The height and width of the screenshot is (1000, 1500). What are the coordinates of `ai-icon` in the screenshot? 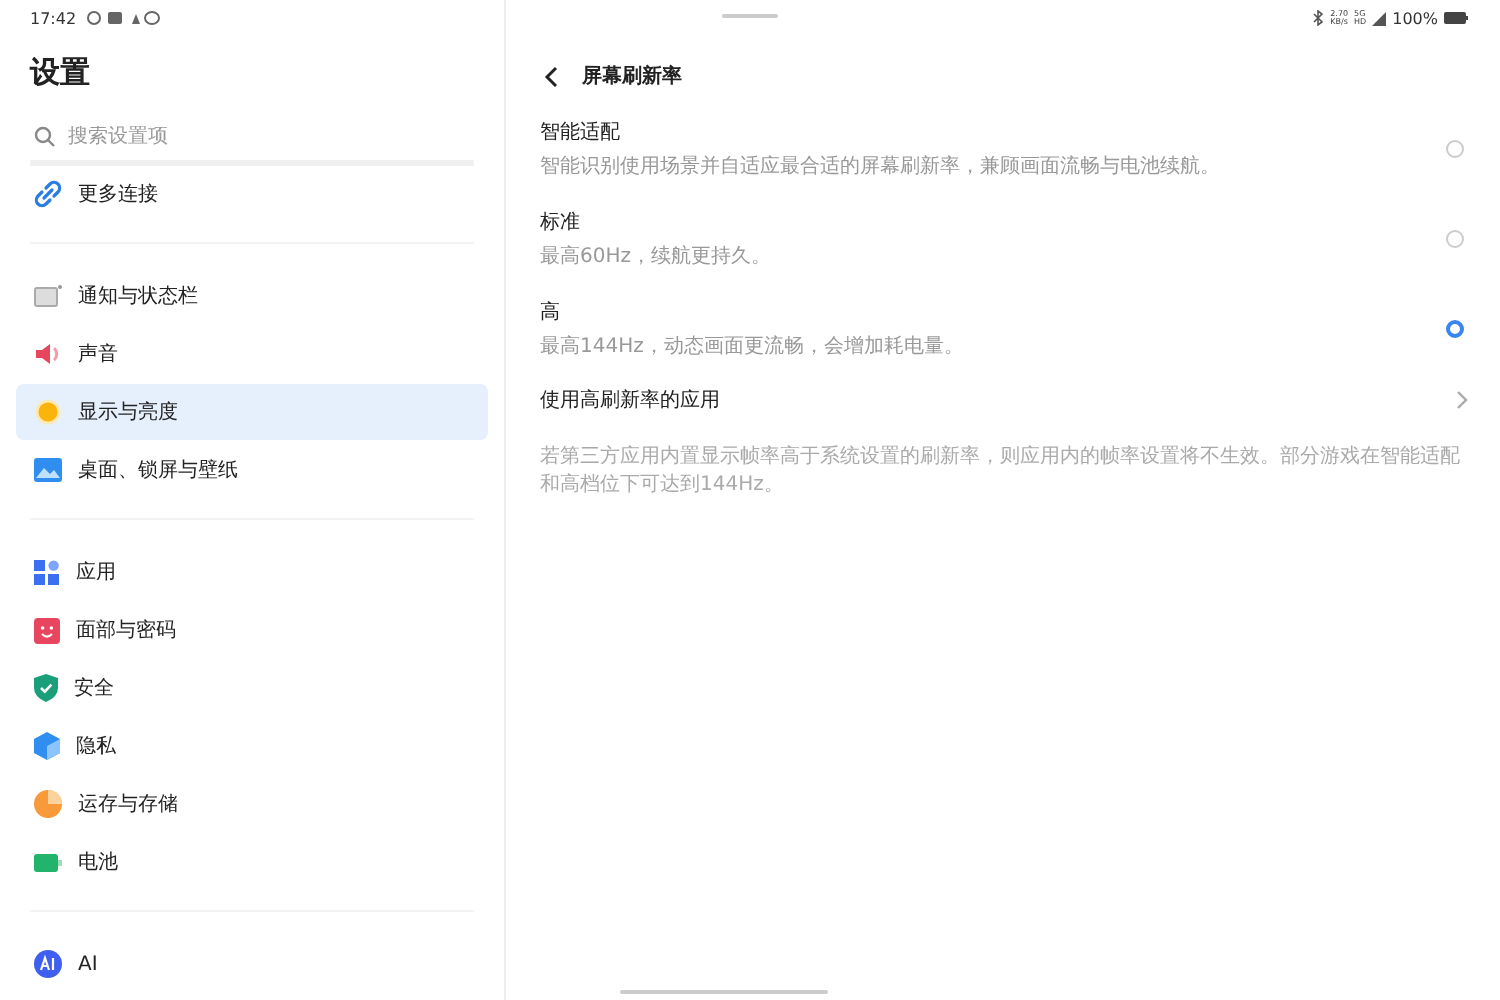 It's located at (48, 964).